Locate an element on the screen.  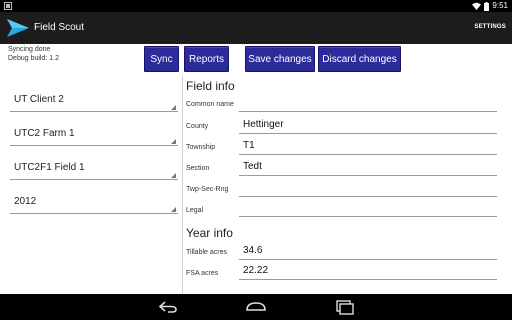
sync-button: Sync is located at coordinates (161, 59).